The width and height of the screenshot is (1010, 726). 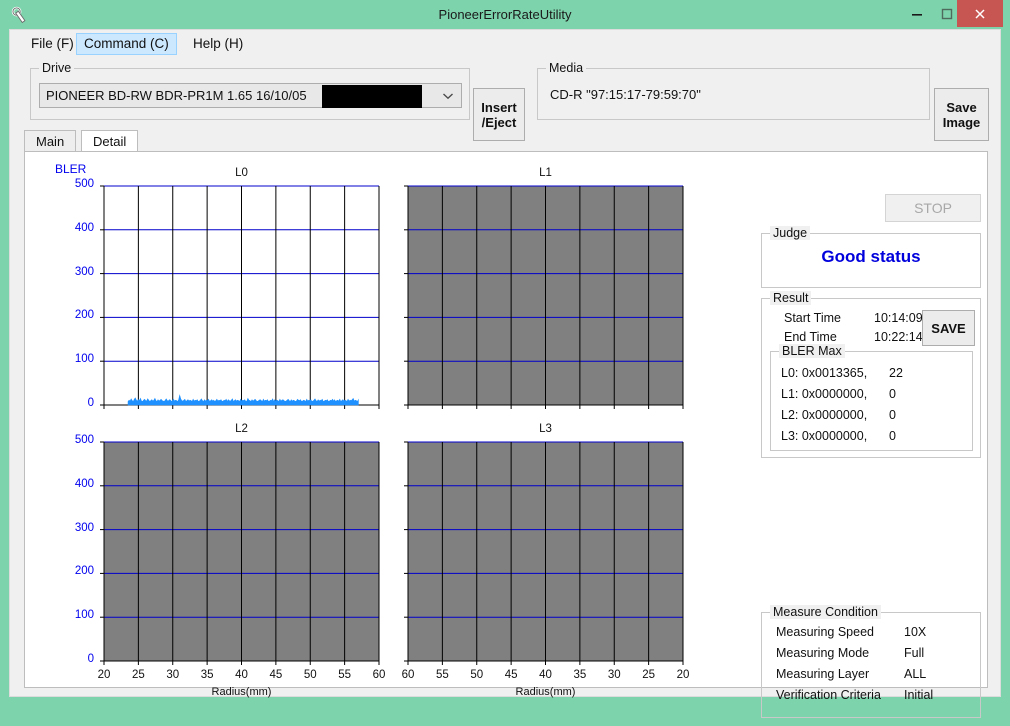 I want to click on chart-title-L1: L1, so click(x=545, y=173).